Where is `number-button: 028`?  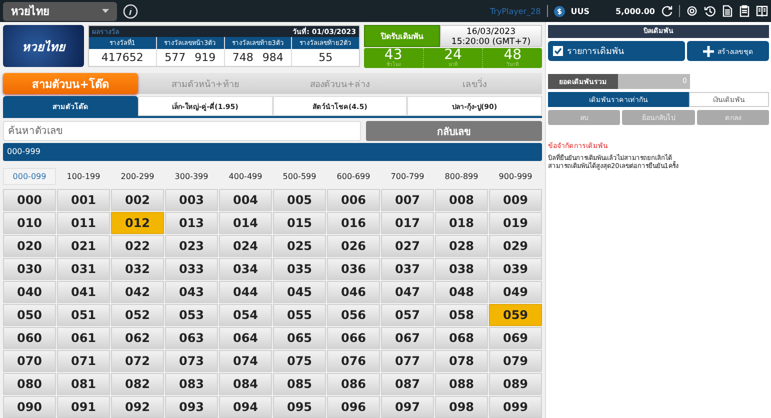
number-button: 028 is located at coordinates (461, 246).